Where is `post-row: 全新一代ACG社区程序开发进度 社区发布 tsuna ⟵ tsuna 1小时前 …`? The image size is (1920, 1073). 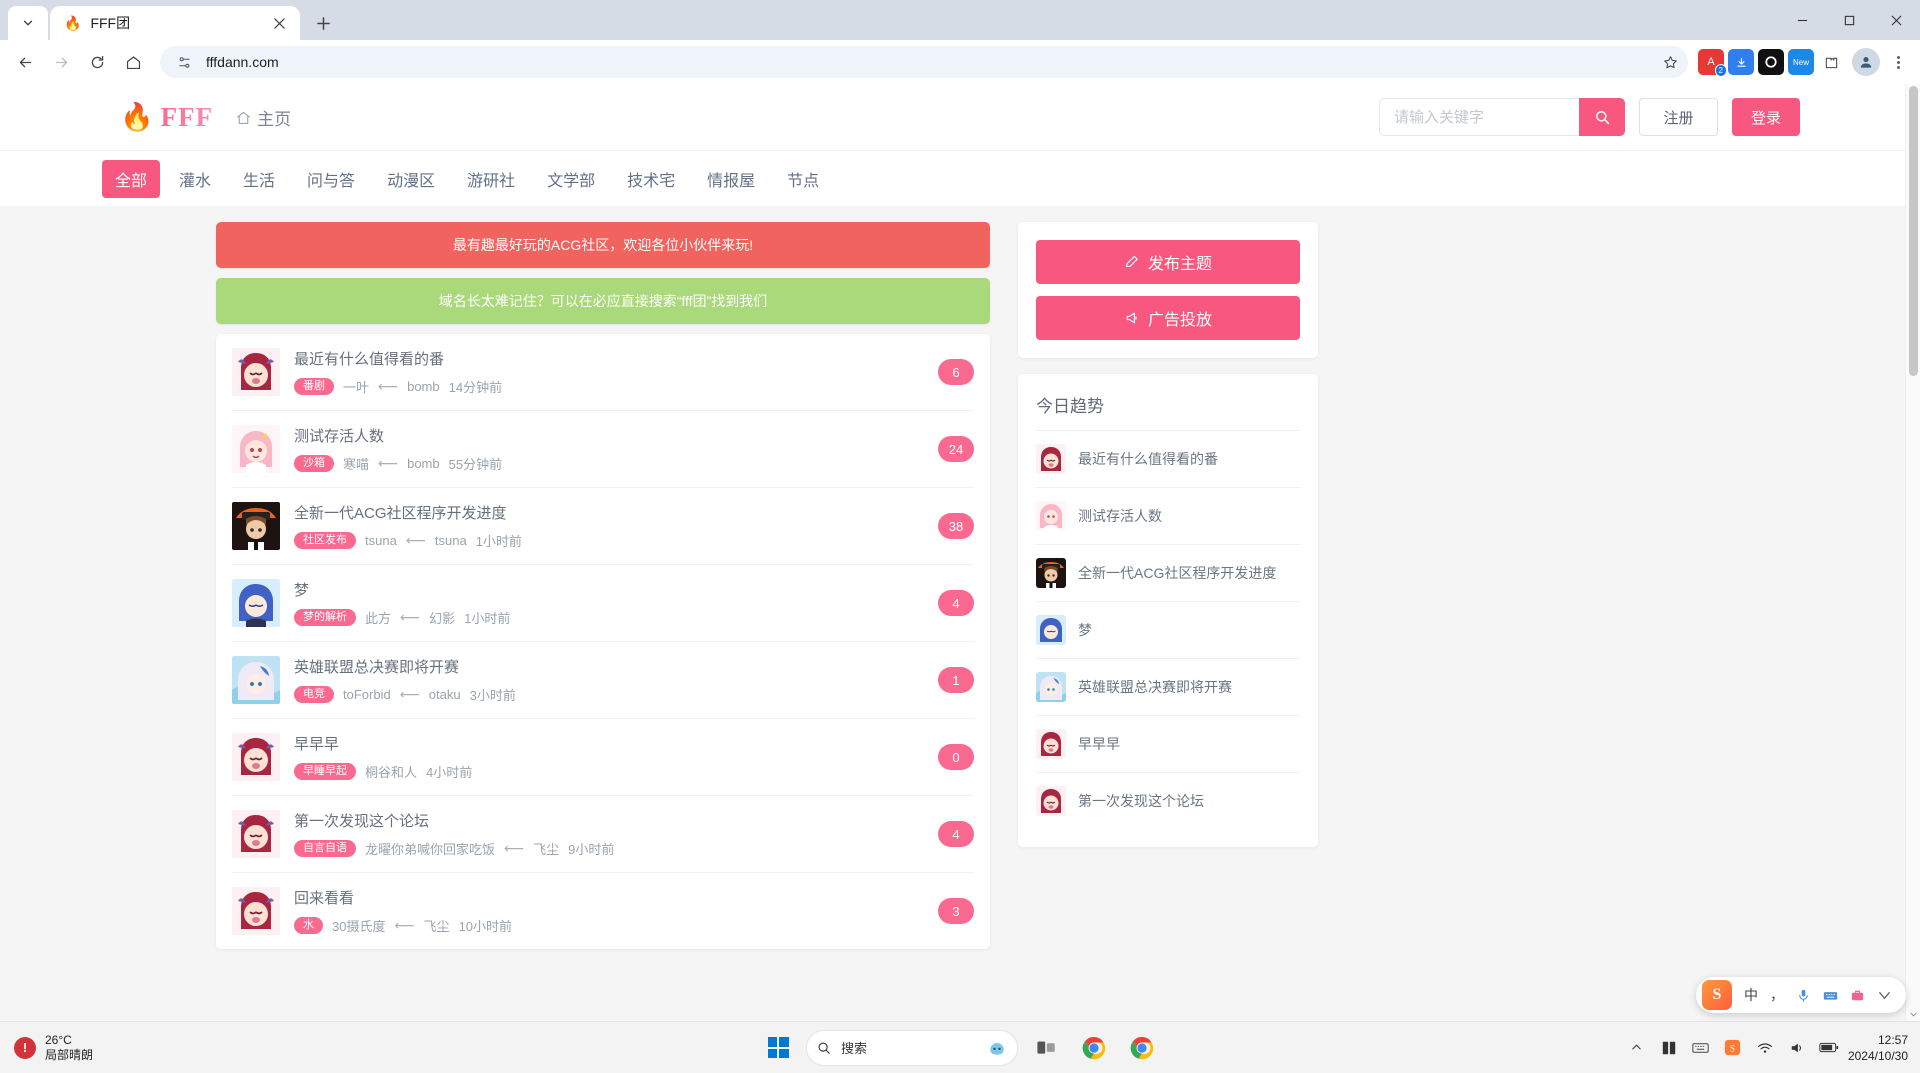
post-row: 全新一代ACG社区程序开发进度 社区发布 tsuna ⟵ tsuna 1小时前 … is located at coordinates (603, 526).